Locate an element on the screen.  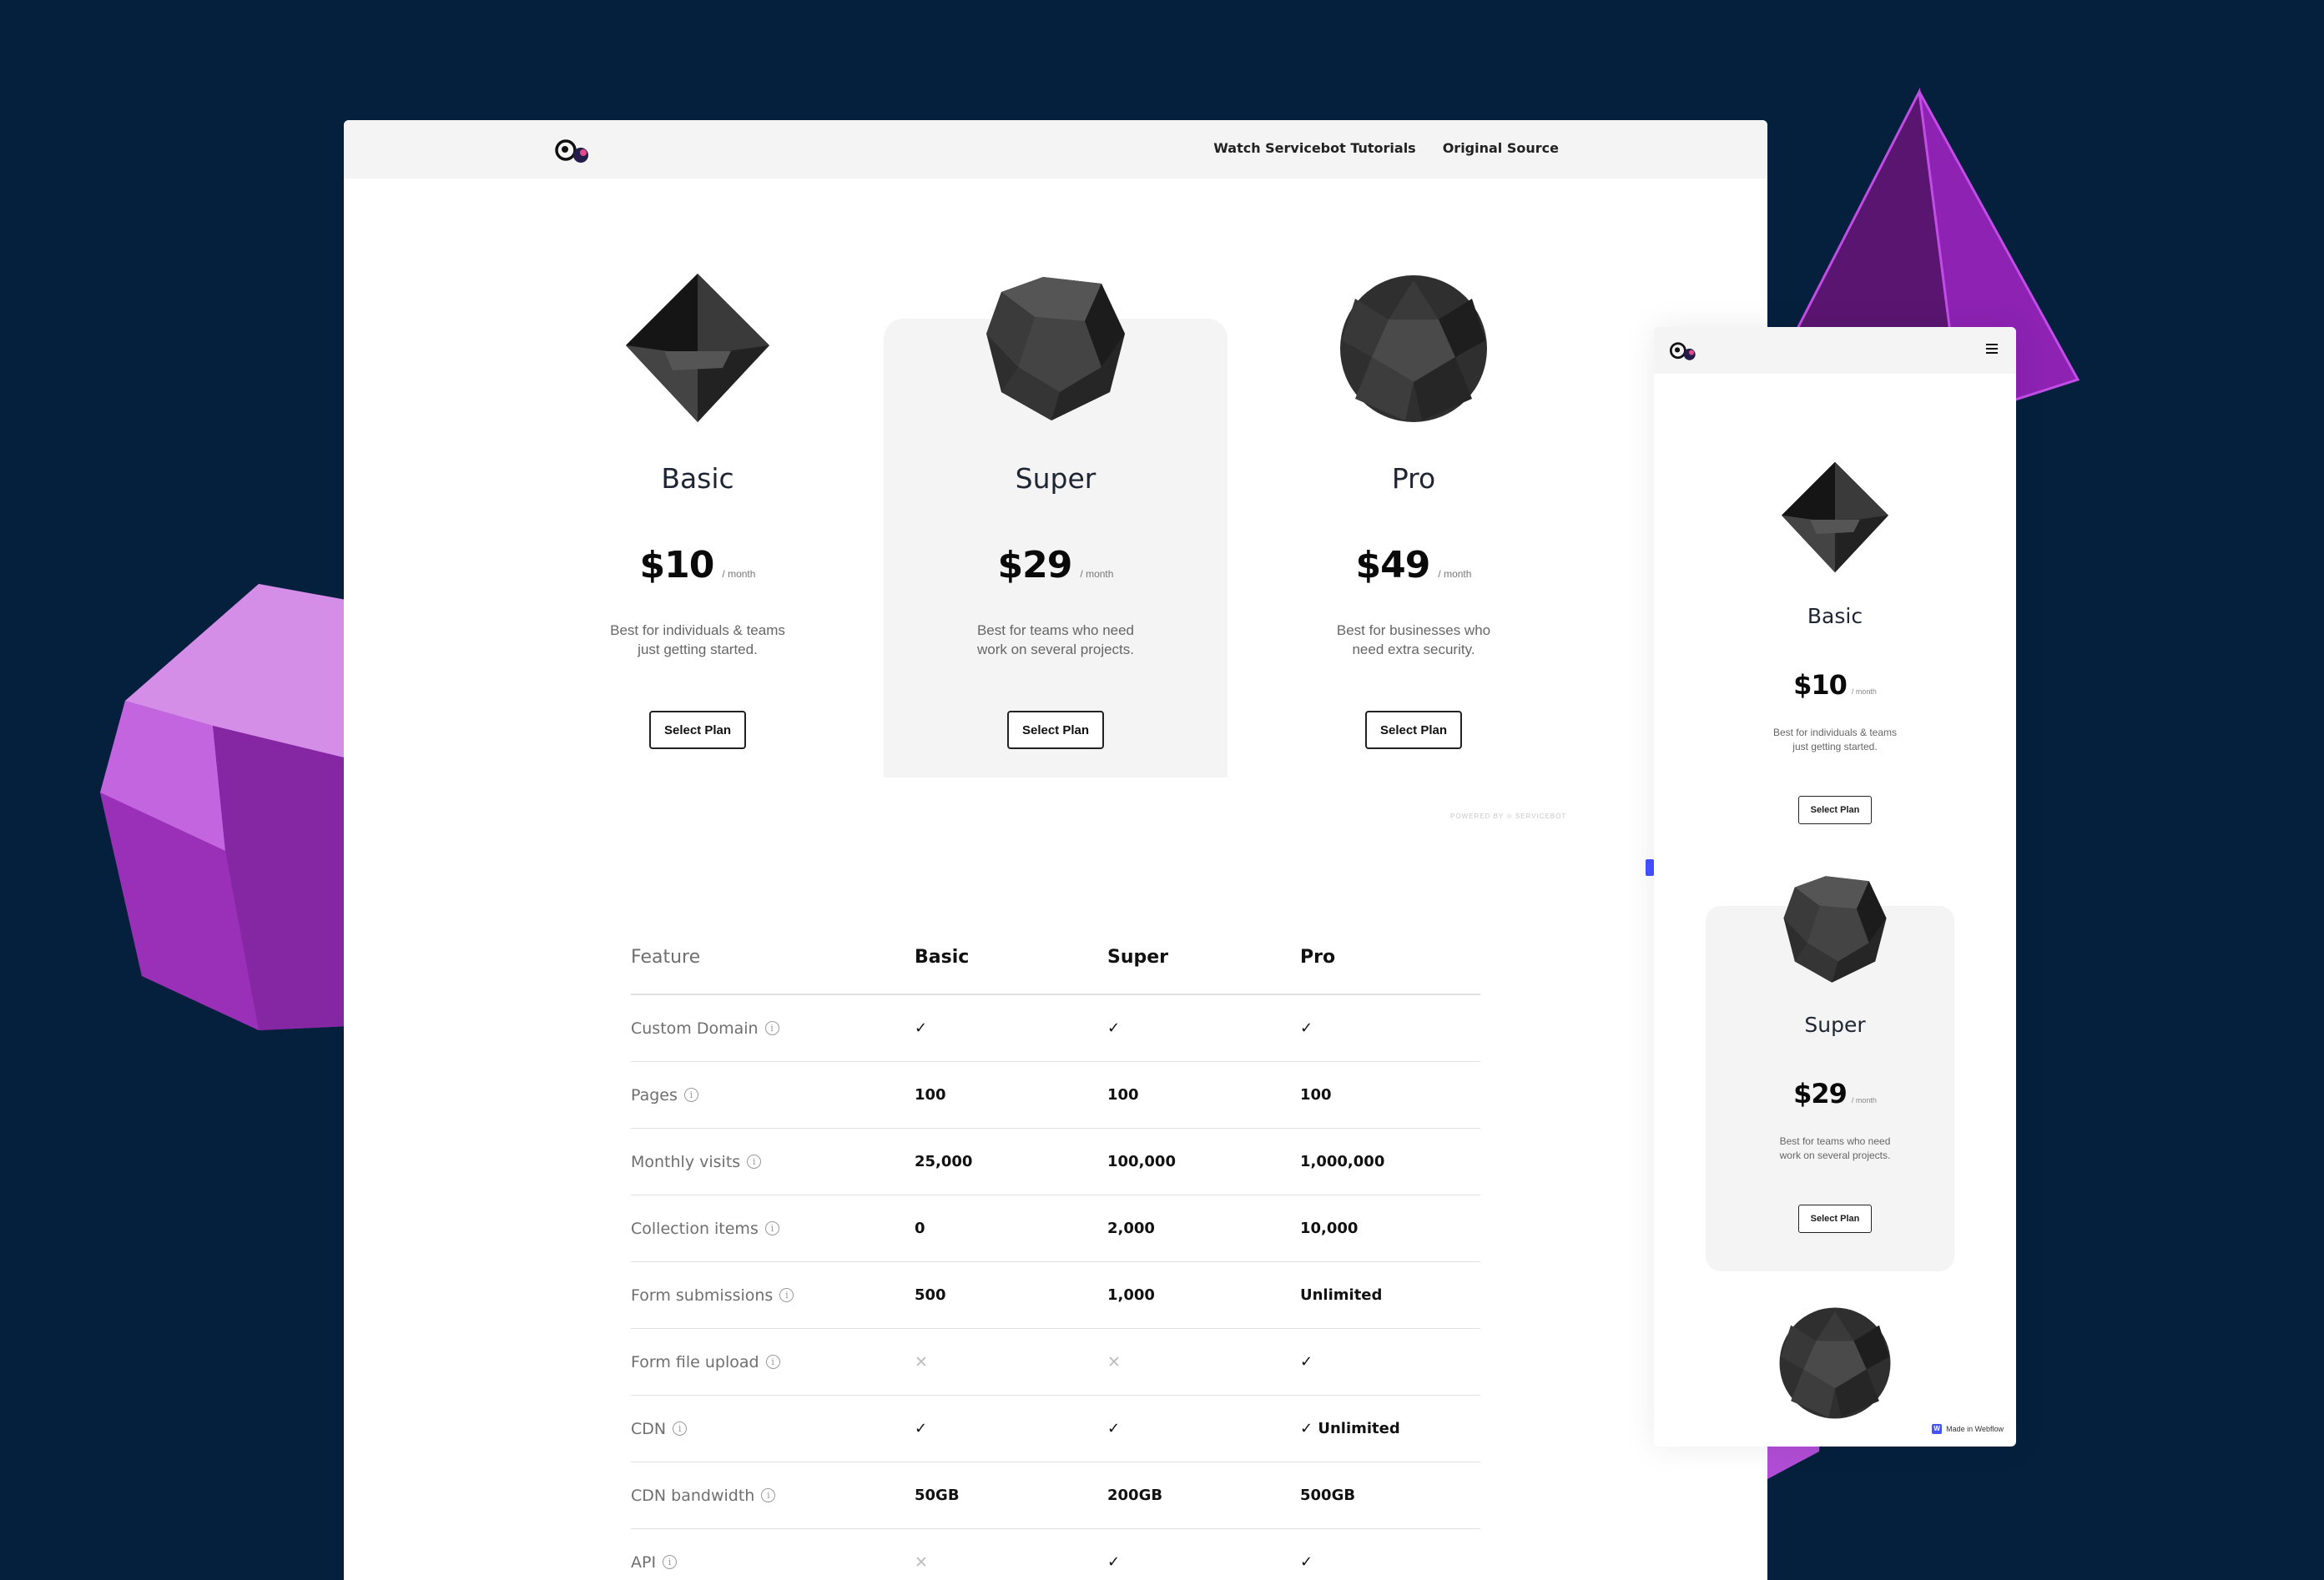
polyhedron-gem-icon is located at coordinates (1835, 1365).